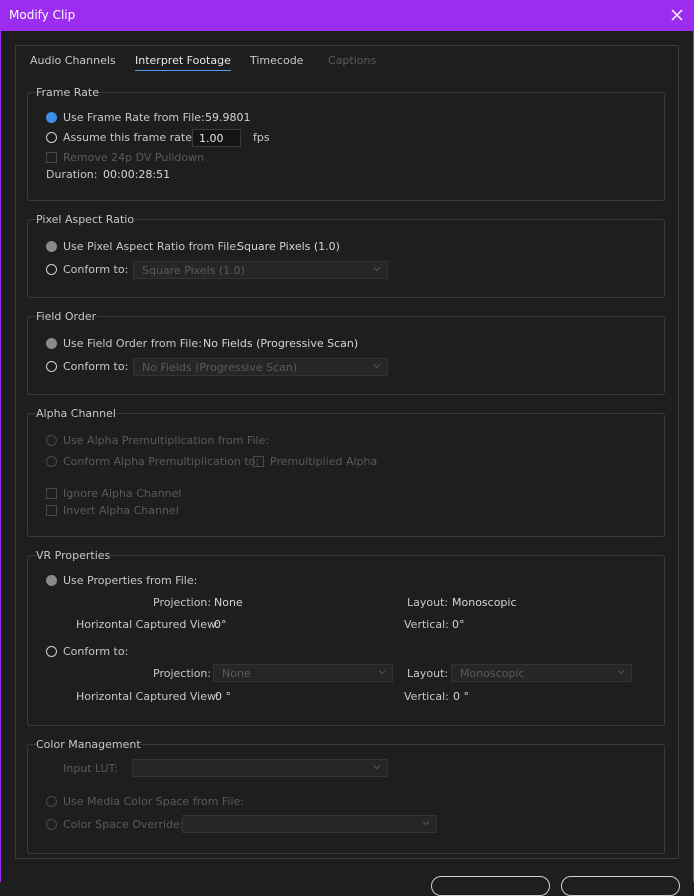 This screenshot has width=694, height=896. I want to click on invert-alpha-label: Invert Alpha Channel, so click(121, 510).